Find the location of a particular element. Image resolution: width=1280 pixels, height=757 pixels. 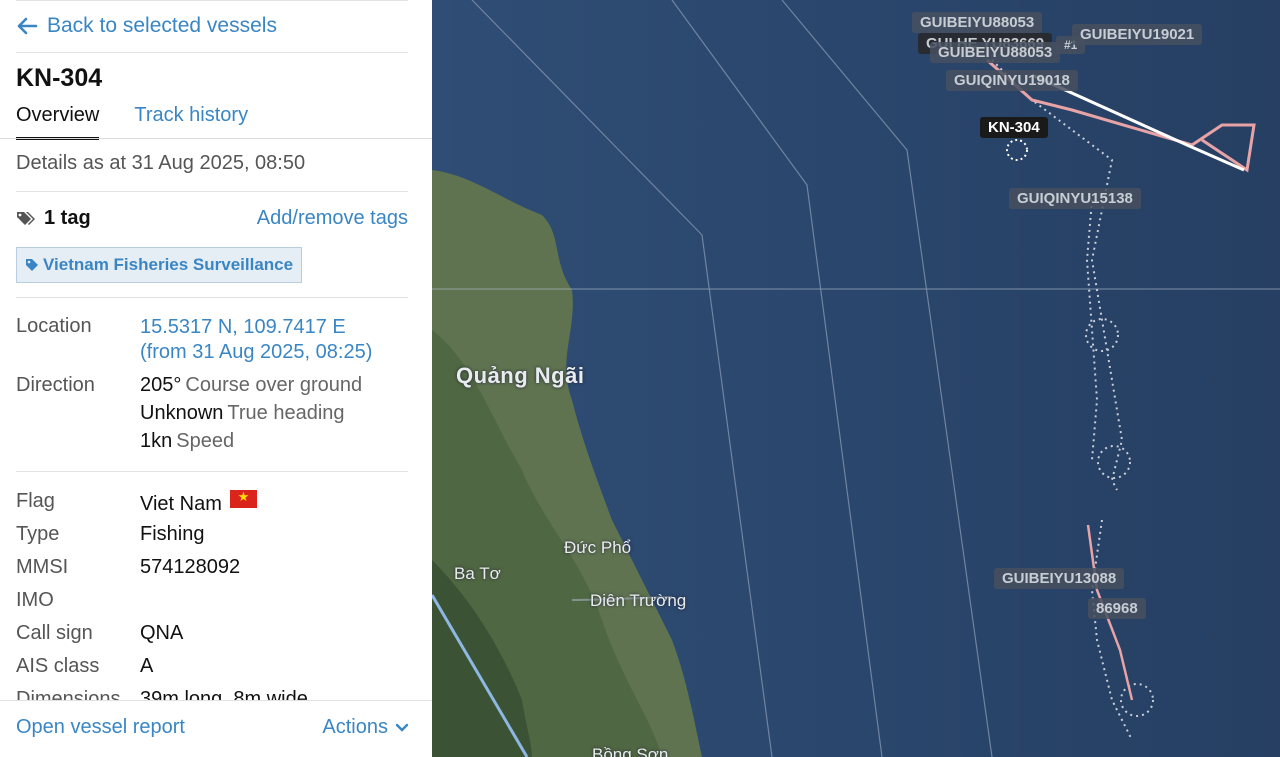

course-value-row: 205° Course over ground is located at coordinates (251, 385).